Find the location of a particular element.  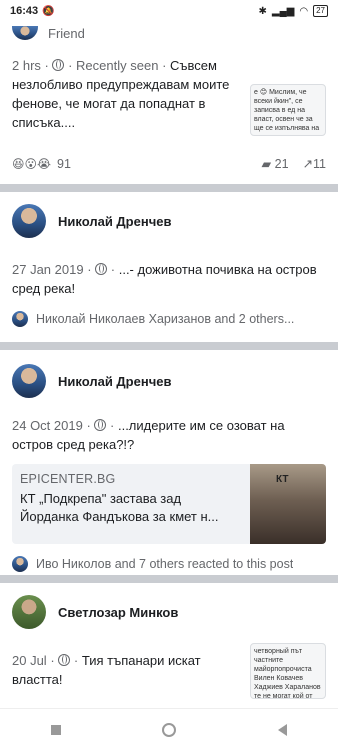

link-domain: EPICENTER.BG is located at coordinates (68, 479).